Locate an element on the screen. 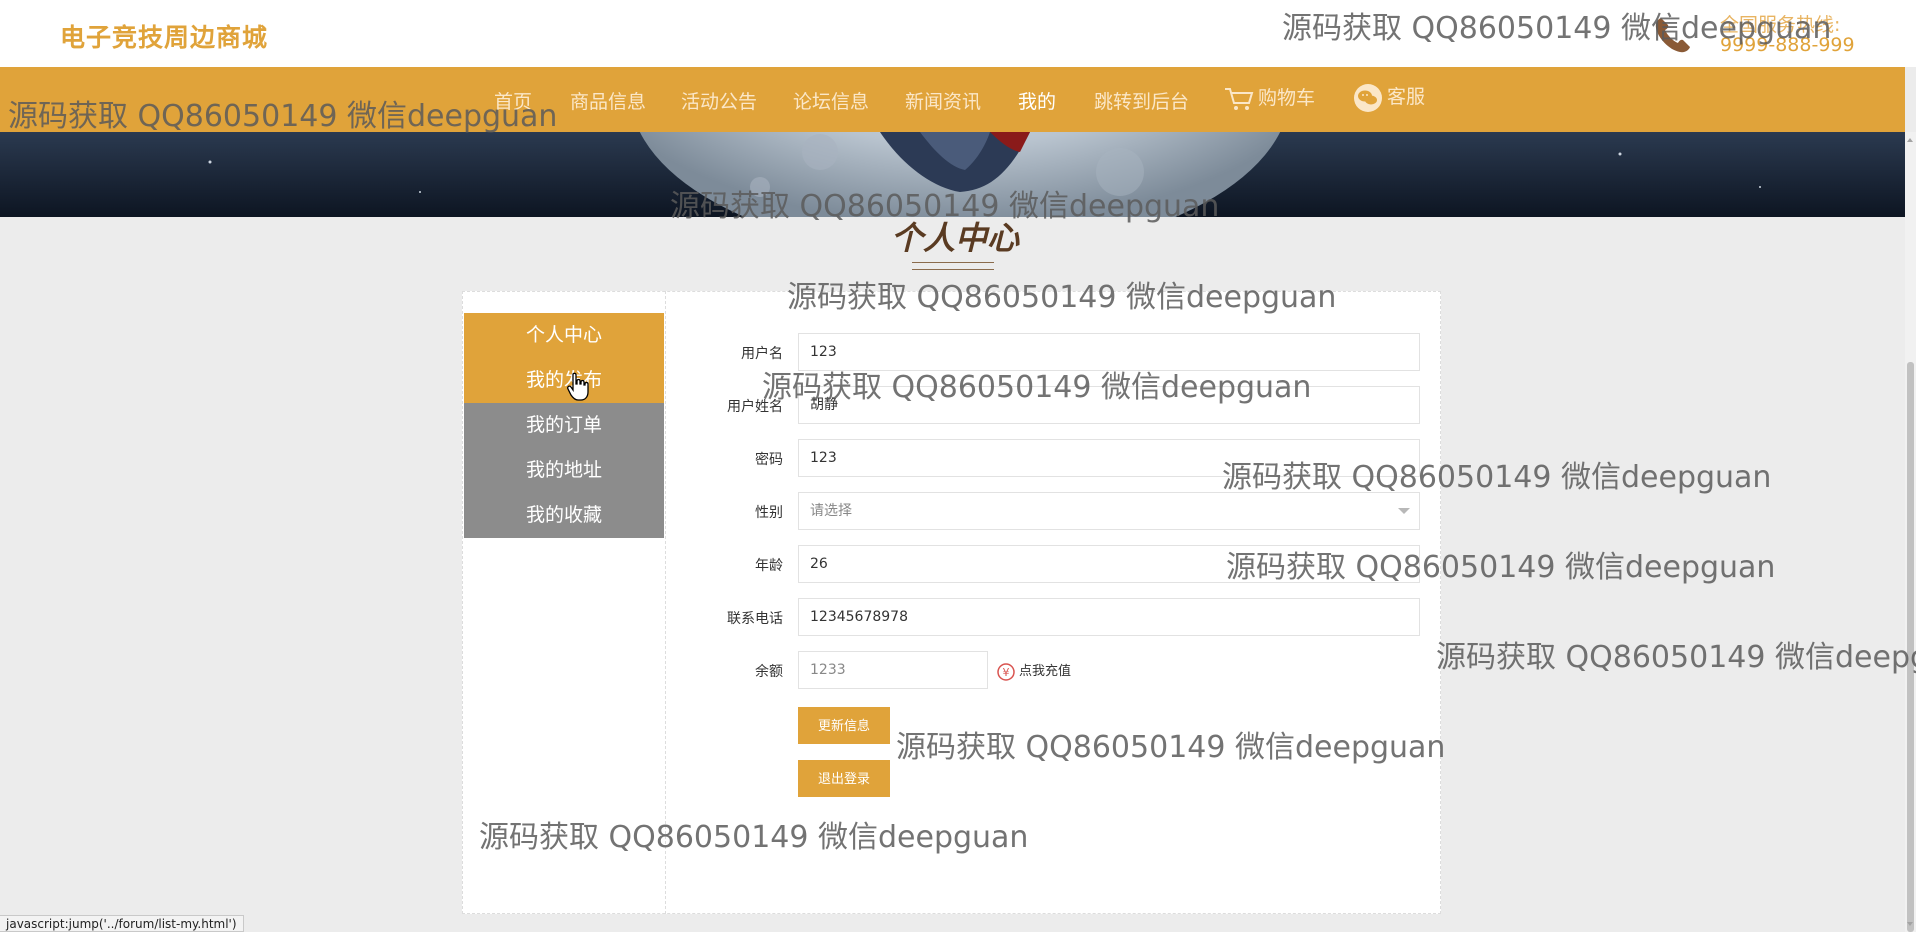  hotline-block: 全国服务热线: 9999-888-999 is located at coordinates (1753, 33).